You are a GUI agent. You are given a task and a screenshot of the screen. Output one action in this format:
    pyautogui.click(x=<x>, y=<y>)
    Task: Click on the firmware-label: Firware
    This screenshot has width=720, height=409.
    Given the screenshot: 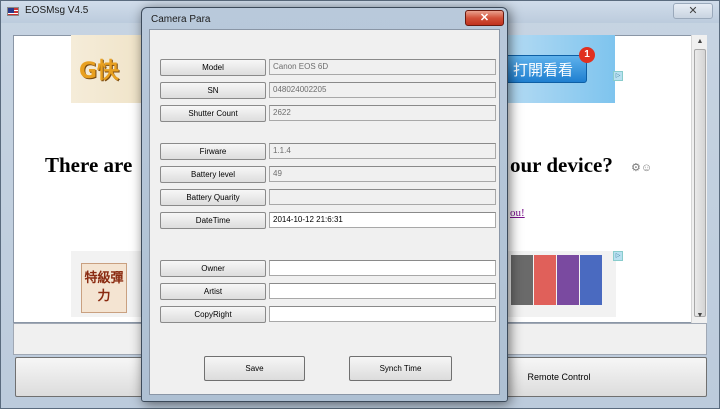 What is the action you would take?
    pyautogui.click(x=213, y=151)
    